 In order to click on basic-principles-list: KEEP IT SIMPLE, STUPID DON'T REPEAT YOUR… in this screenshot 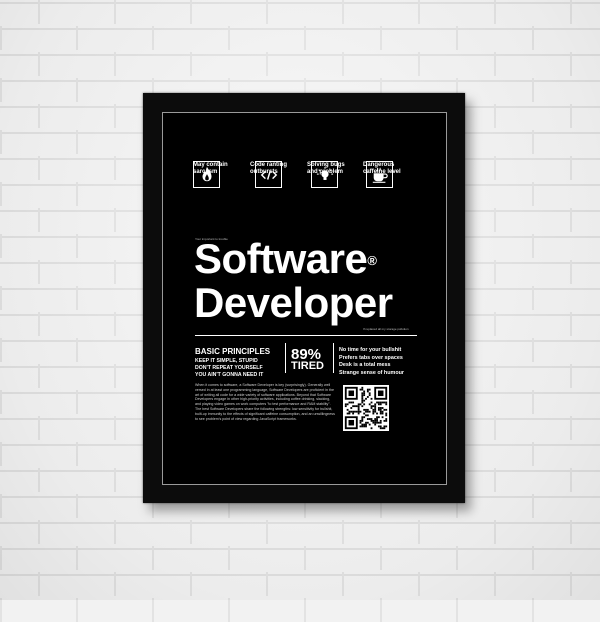, I will do `click(229, 368)`.